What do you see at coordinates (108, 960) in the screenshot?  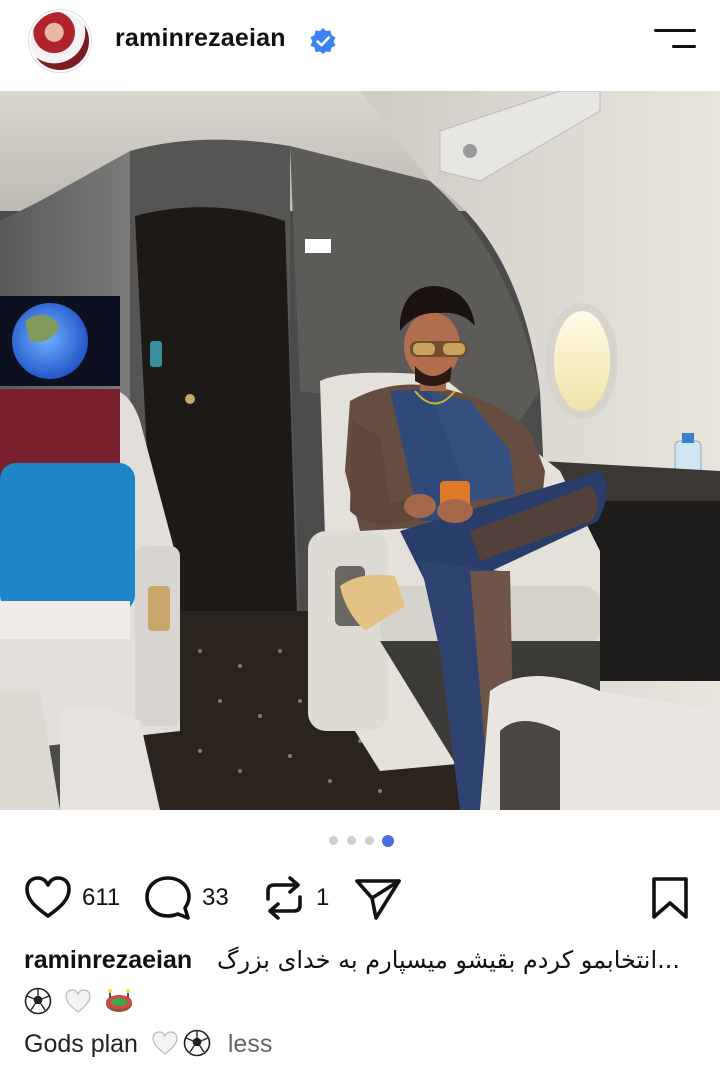 I see `caption-username: raminrezaeian` at bounding box center [108, 960].